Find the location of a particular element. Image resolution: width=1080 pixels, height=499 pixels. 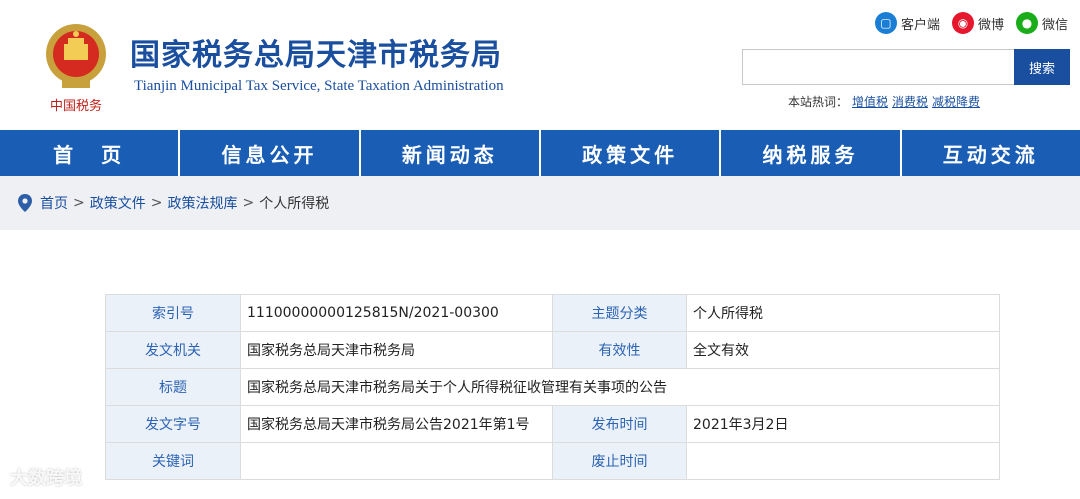

pubdate-label: 发布时间 is located at coordinates (619, 424).